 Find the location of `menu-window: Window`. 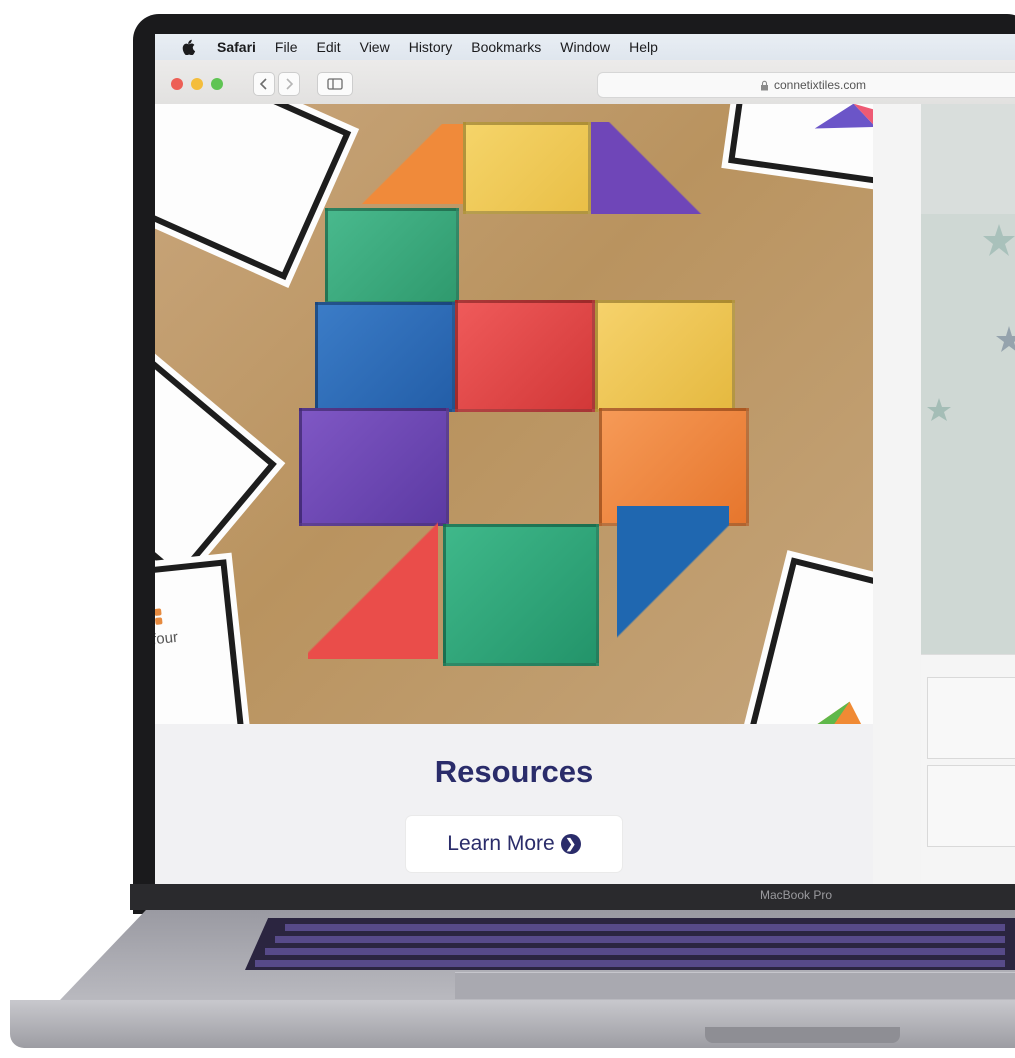

menu-window: Window is located at coordinates (585, 47).